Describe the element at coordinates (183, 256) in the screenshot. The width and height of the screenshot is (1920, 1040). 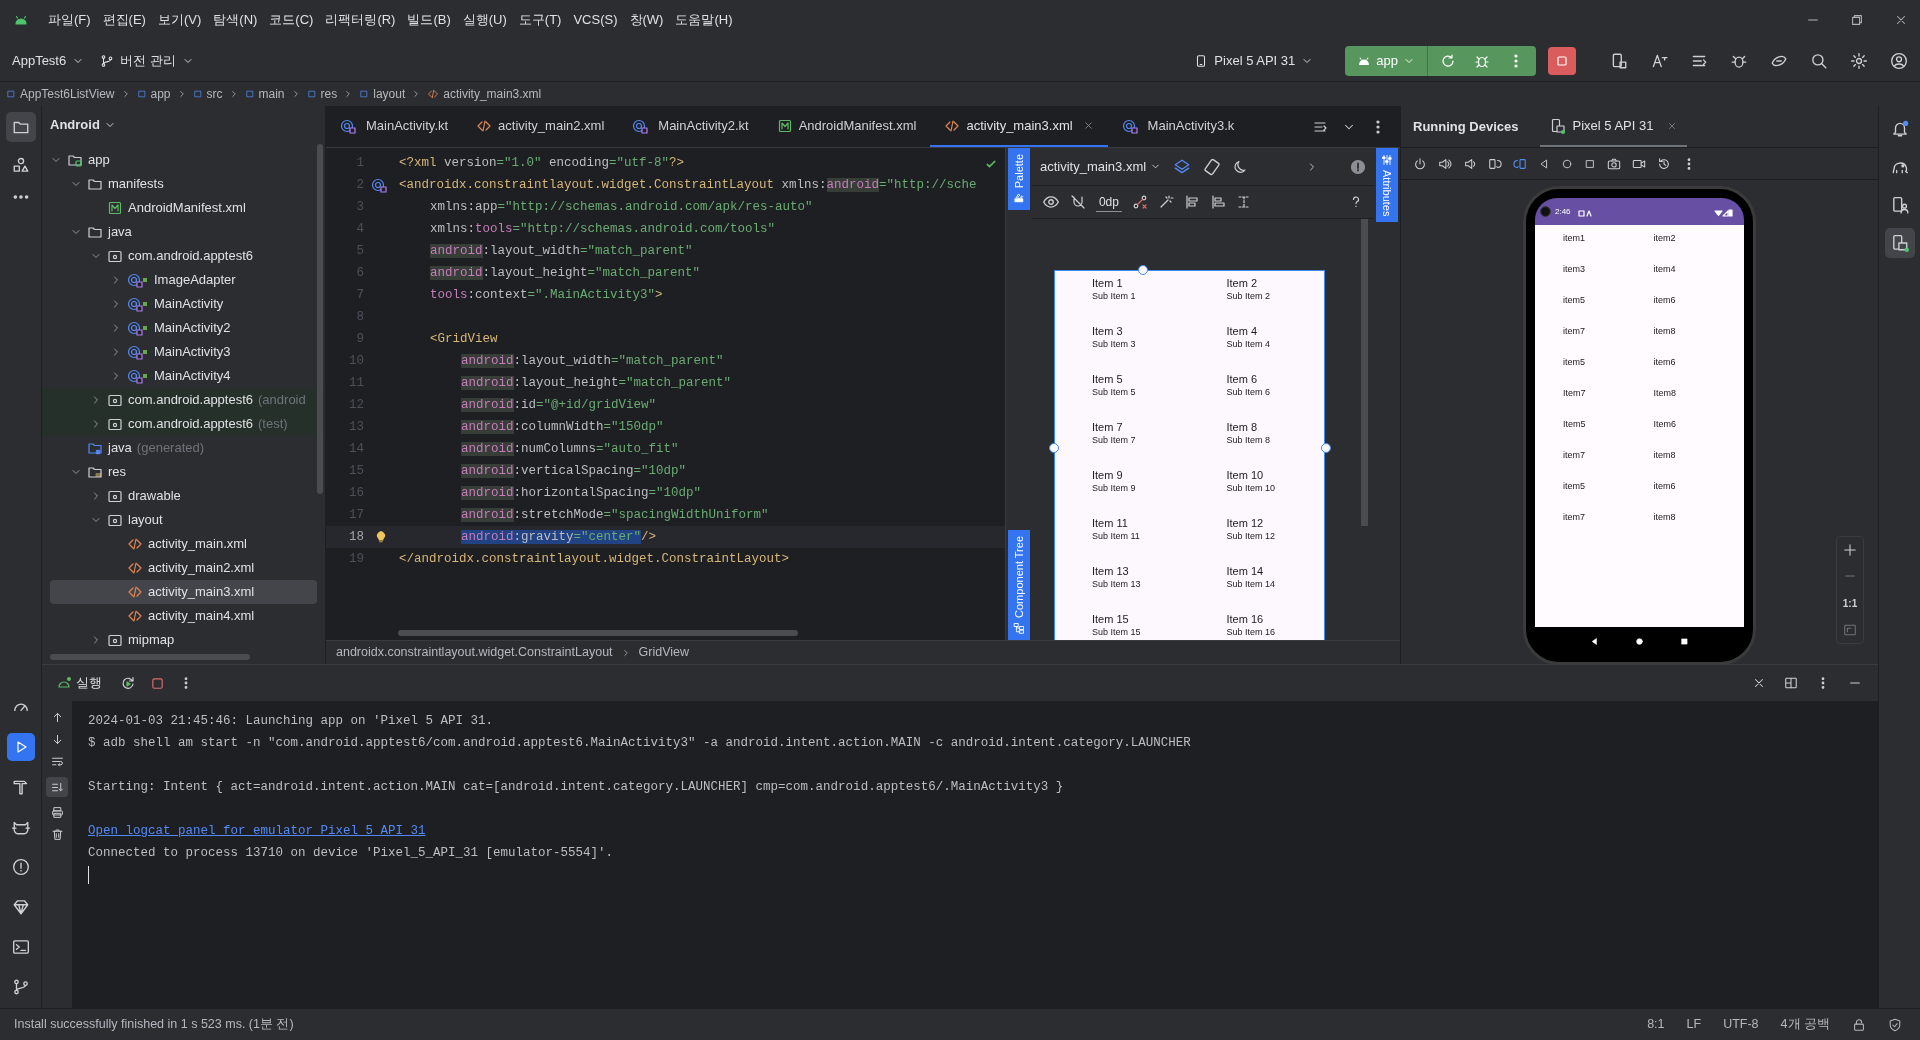
I see `tree-item: com.android.apptest6` at that location.